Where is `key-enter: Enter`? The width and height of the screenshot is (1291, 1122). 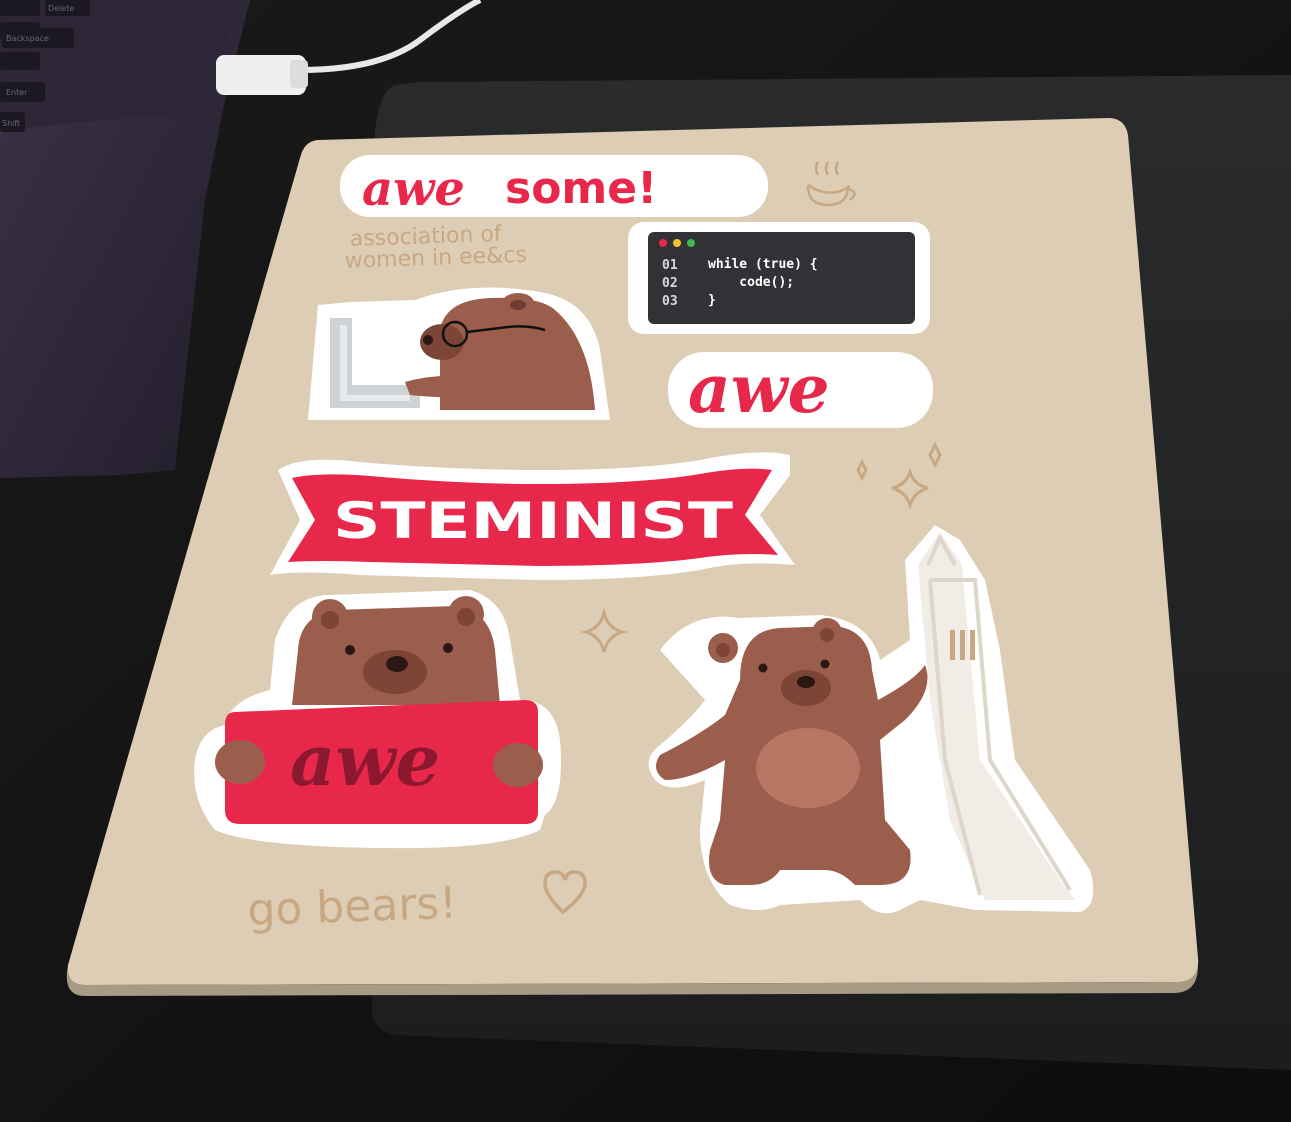 key-enter: Enter is located at coordinates (17, 92).